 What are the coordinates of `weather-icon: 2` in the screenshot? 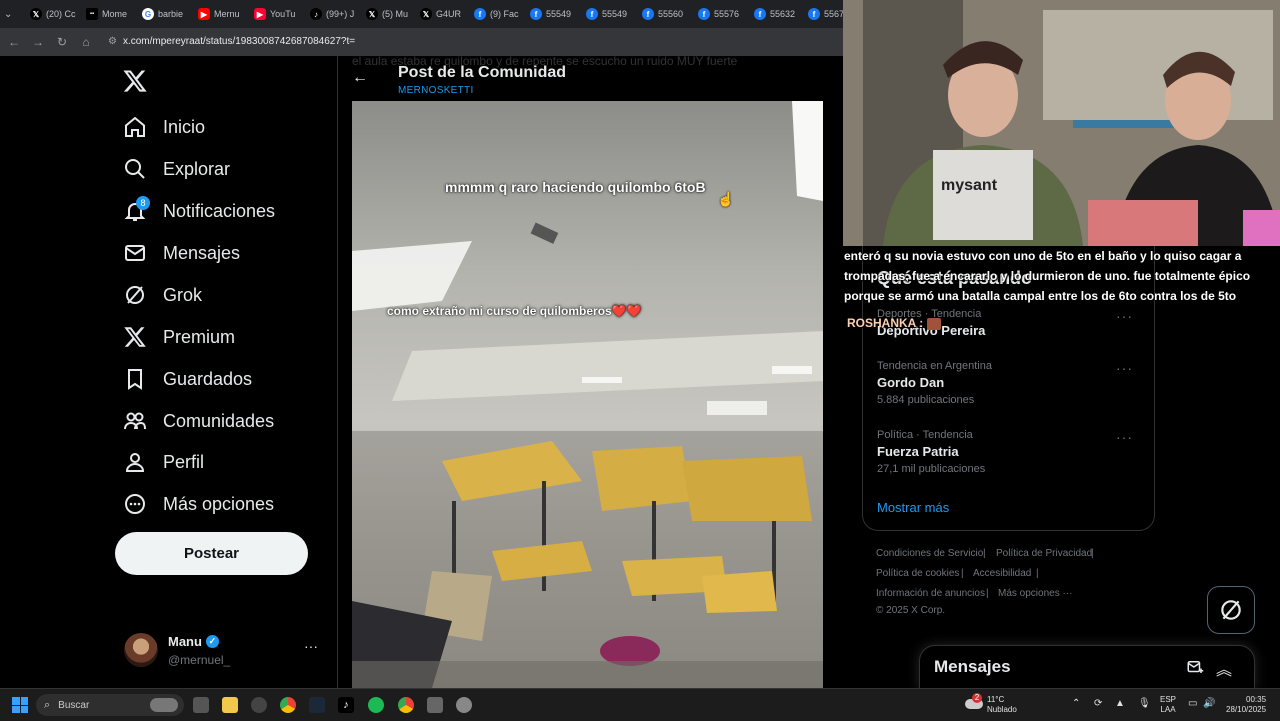 It's located at (974, 703).